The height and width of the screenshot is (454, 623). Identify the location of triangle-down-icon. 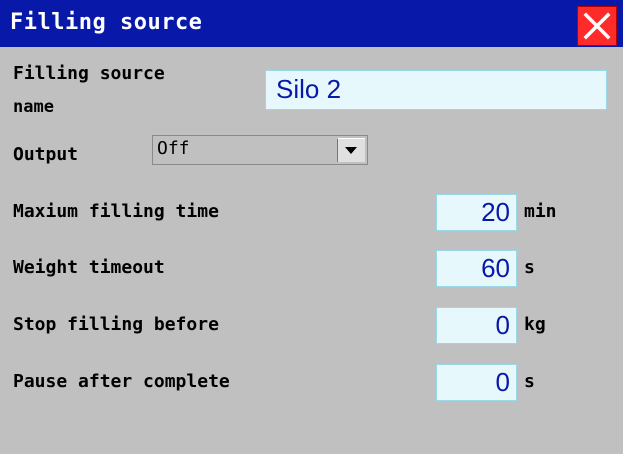
(351, 150).